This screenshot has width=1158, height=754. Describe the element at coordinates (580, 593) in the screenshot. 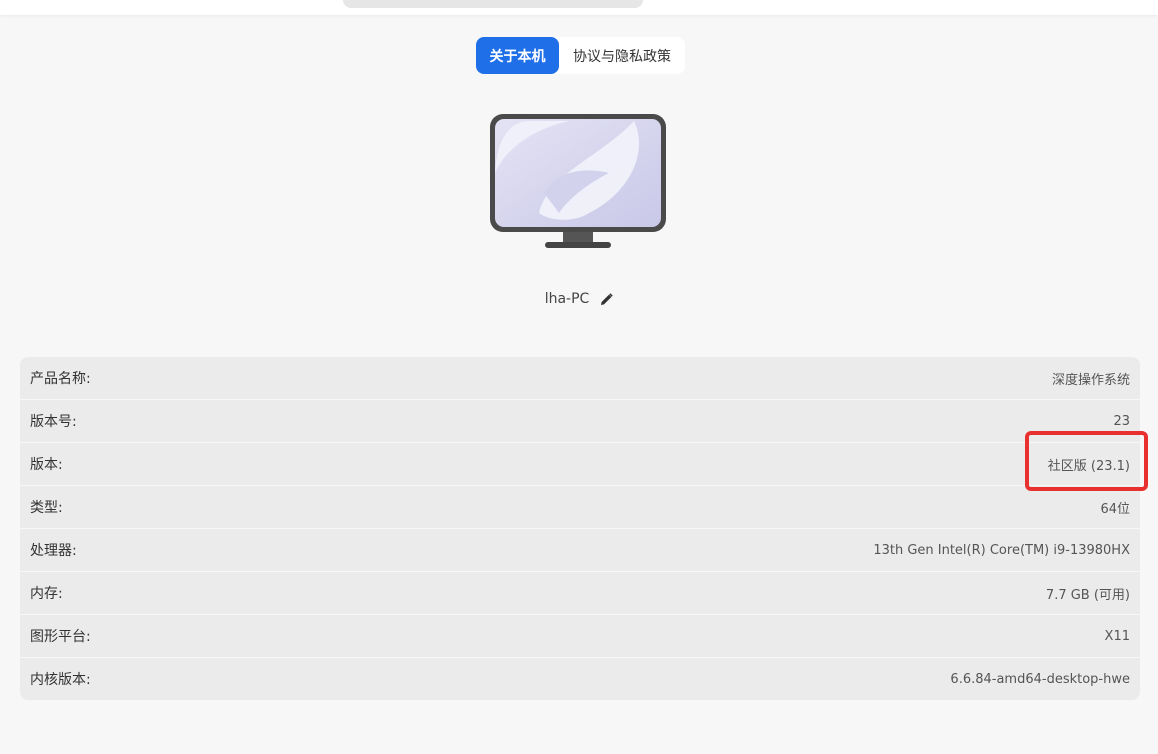

I see `info-row-memory: 内存: 7.7 GB (可用)` at that location.